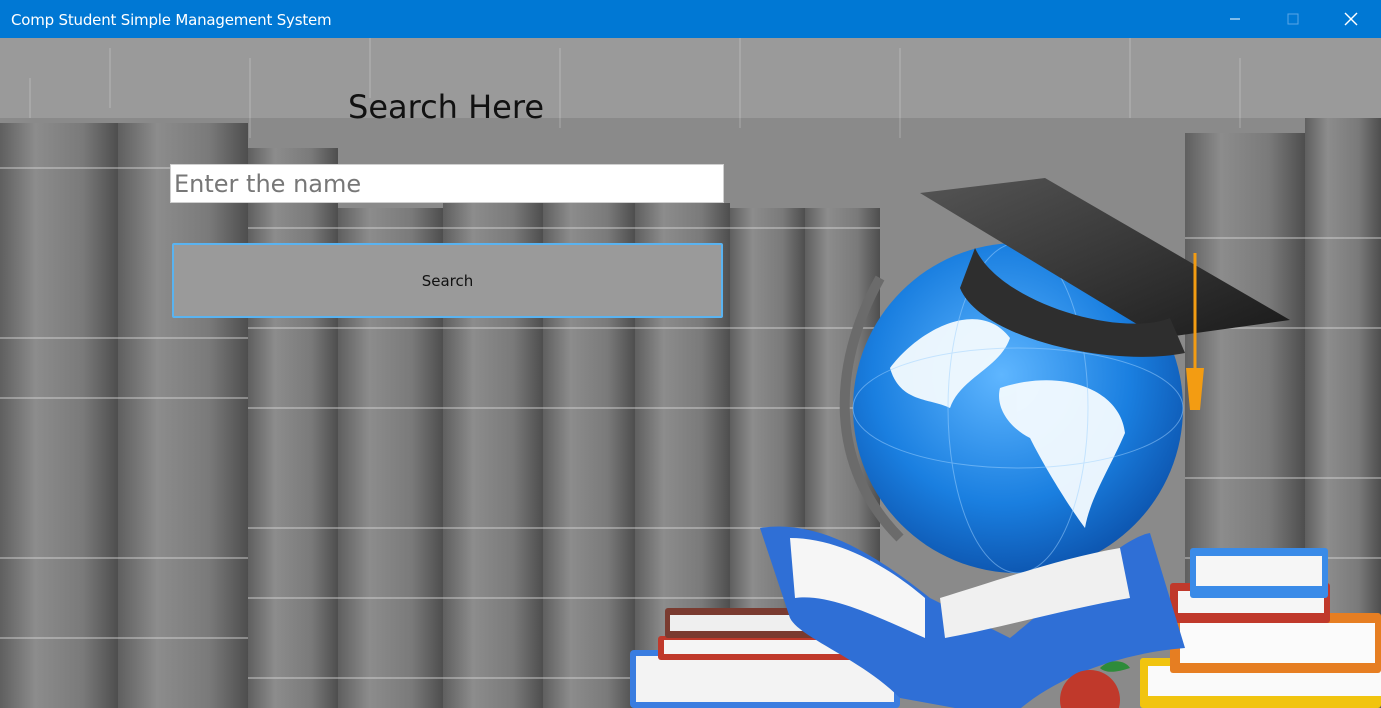 The width and height of the screenshot is (1381, 708). I want to click on maximize-button, so click(1293, 19).